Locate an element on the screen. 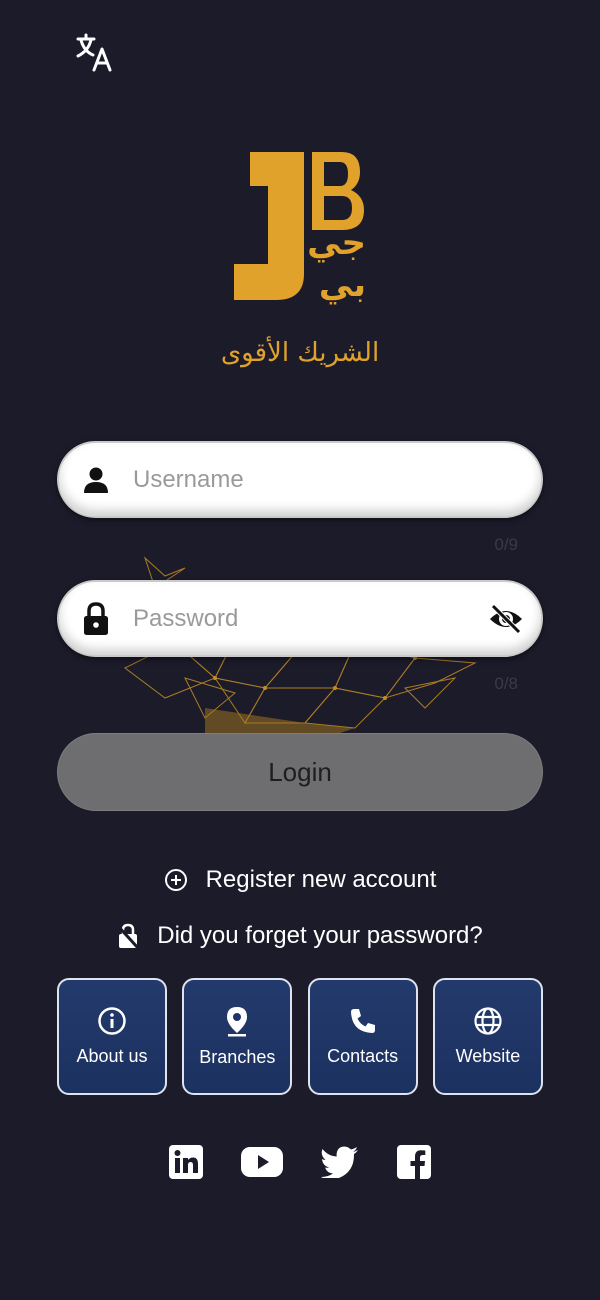  lock-open-icon is located at coordinates (128, 936).